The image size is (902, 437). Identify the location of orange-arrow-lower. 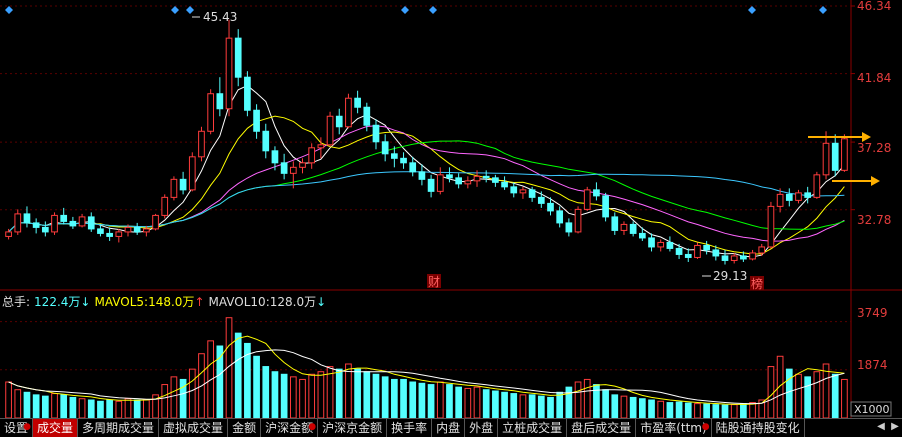
(856, 181).